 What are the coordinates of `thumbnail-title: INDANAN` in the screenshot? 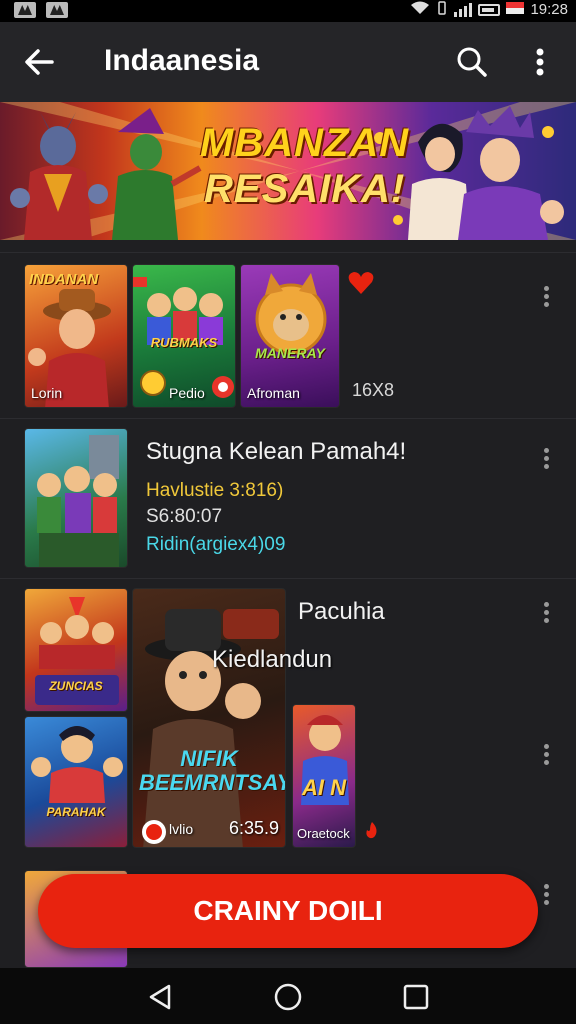 It's located at (64, 279).